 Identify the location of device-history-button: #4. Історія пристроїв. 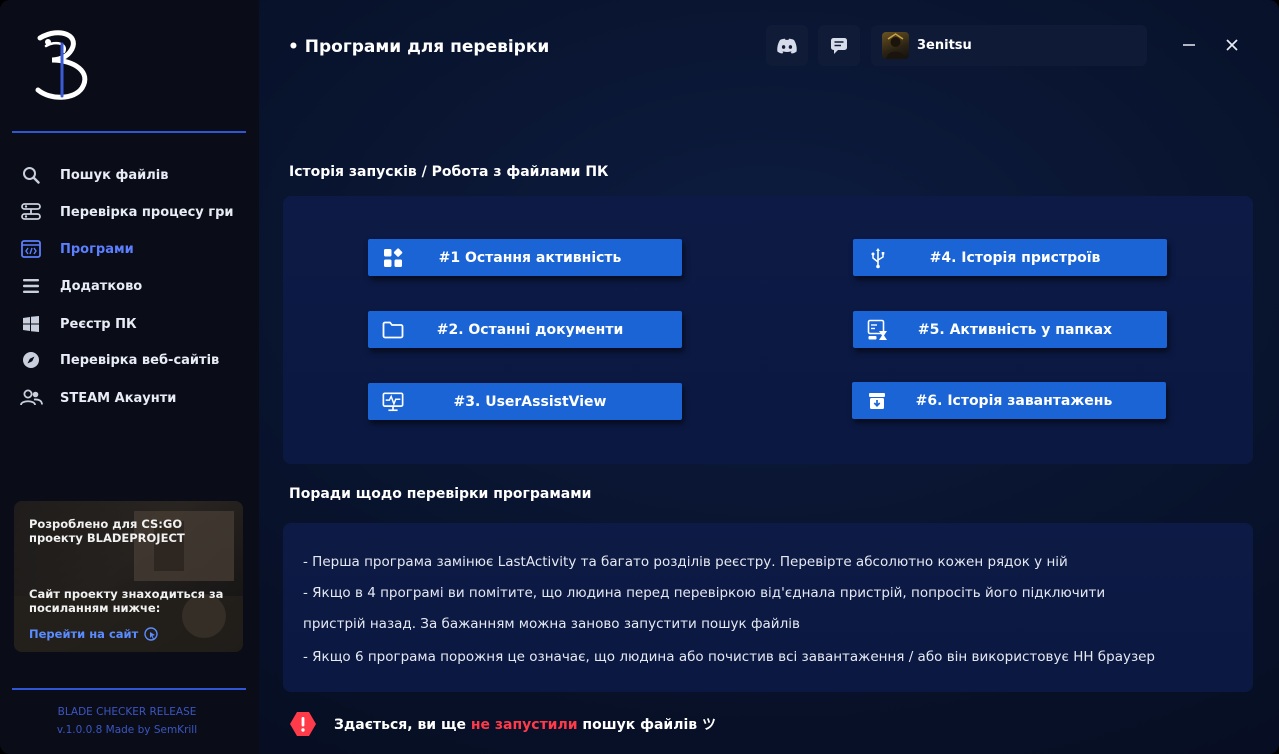
(1010, 257).